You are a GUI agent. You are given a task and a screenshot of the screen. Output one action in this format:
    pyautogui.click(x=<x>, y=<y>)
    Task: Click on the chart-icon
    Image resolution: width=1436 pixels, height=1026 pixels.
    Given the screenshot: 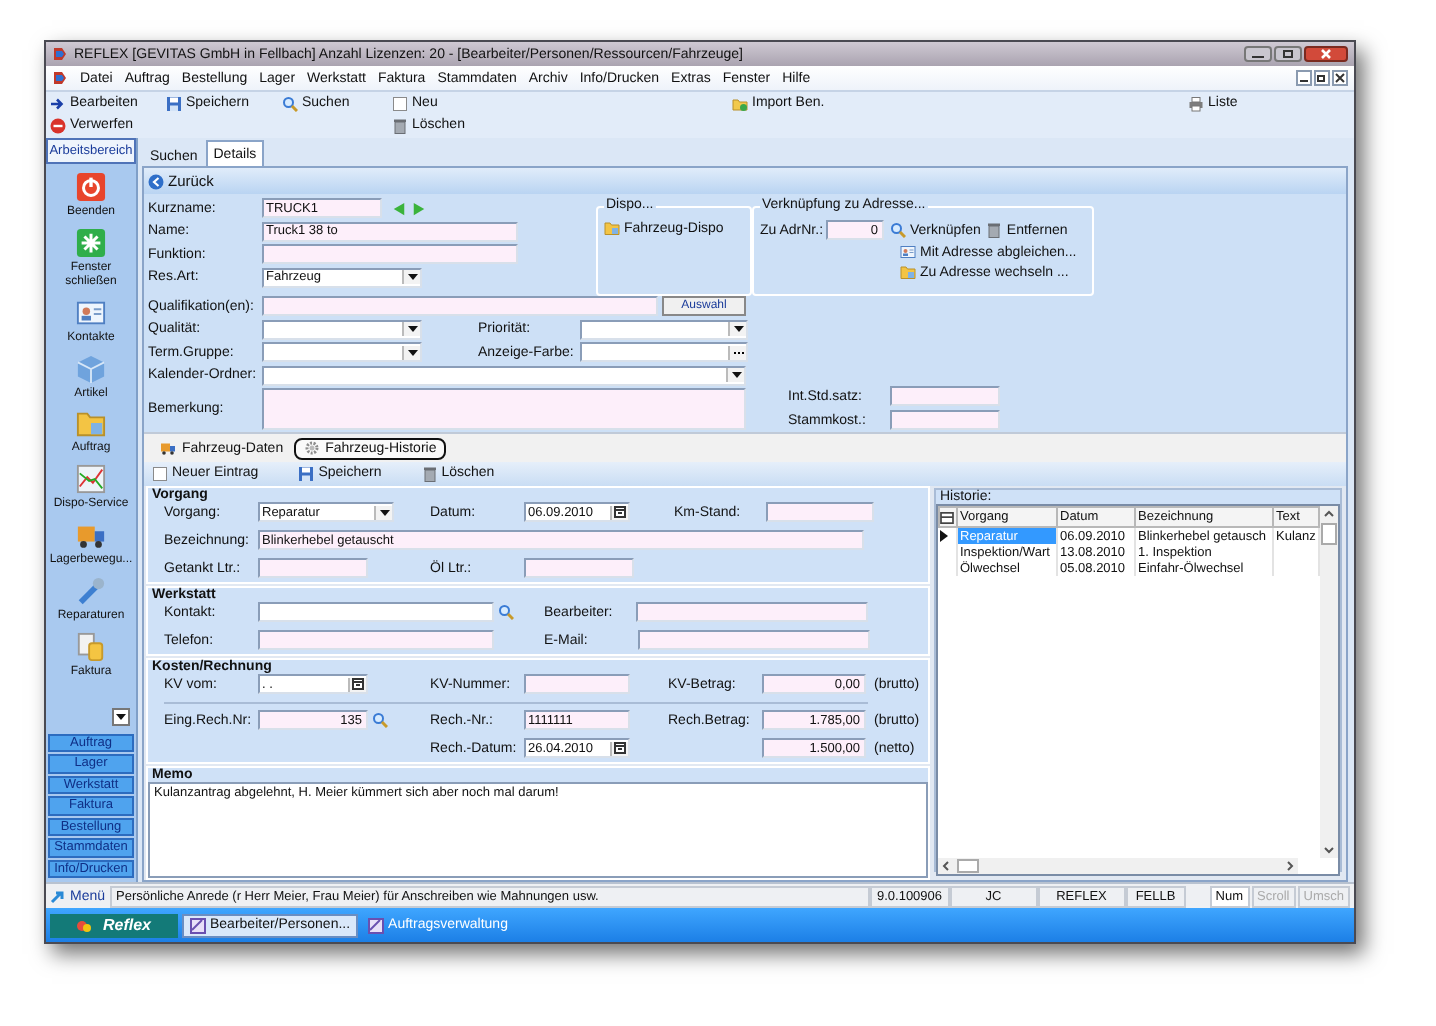 What is the action you would take?
    pyautogui.click(x=91, y=479)
    